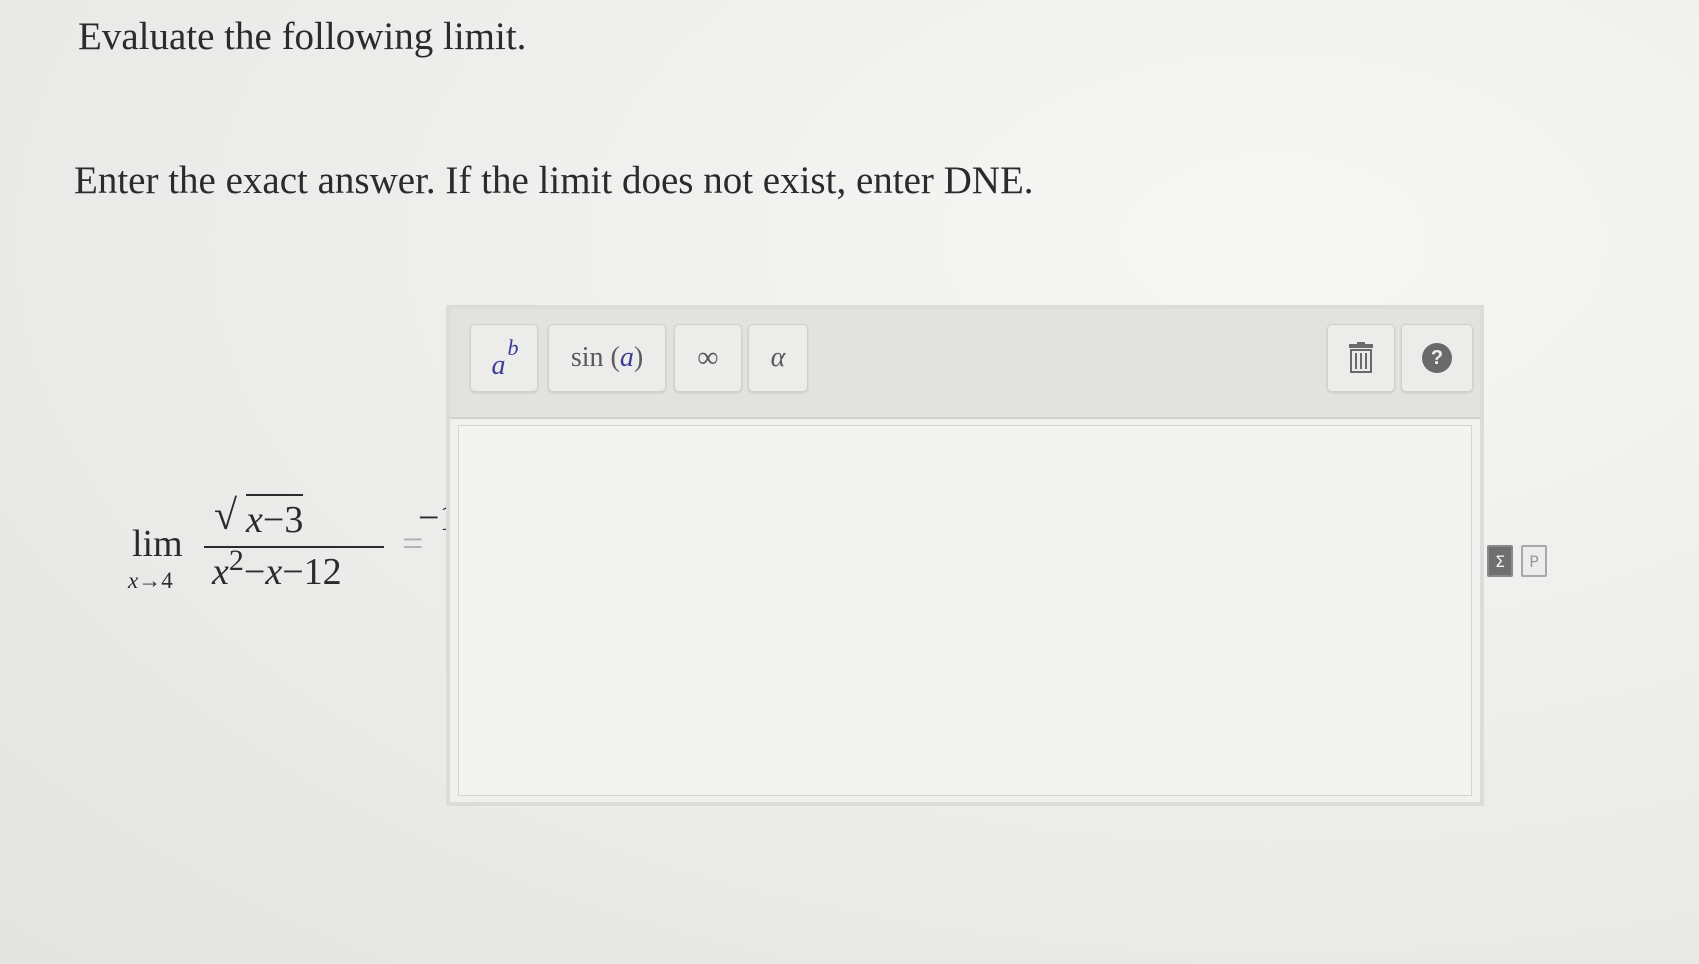 This screenshot has width=1699, height=964. What do you see at coordinates (615, 357) in the screenshot?
I see `sin-open-paren: (` at bounding box center [615, 357].